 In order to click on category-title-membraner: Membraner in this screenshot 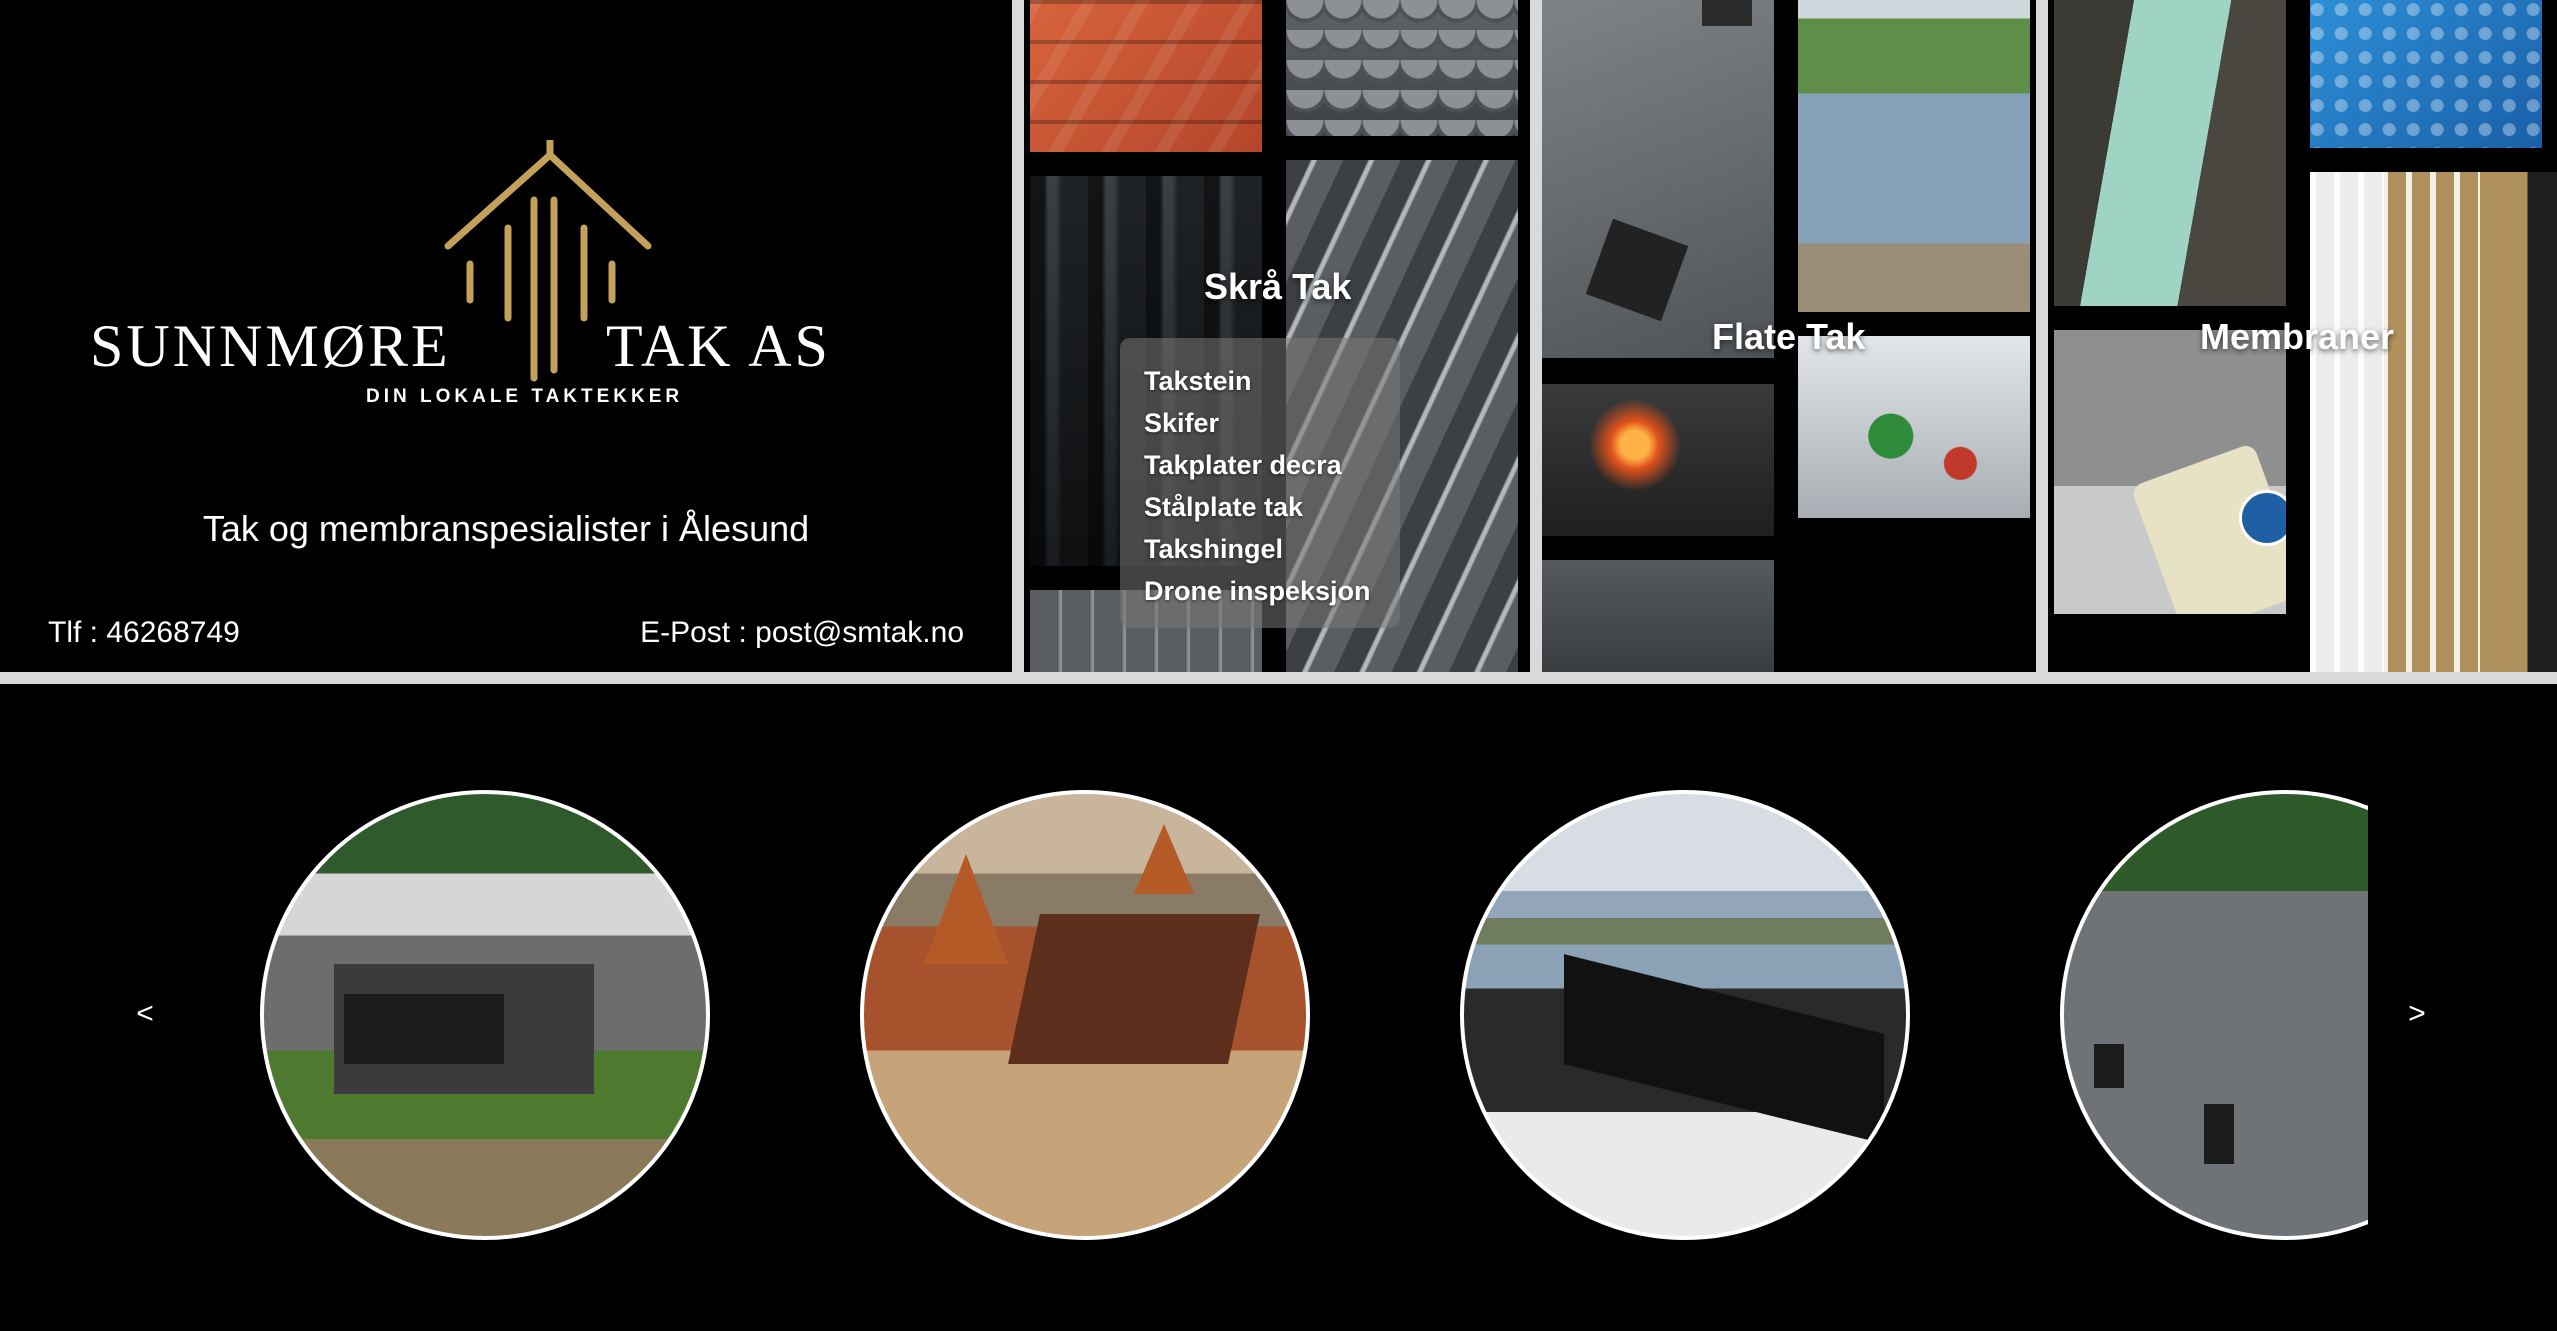, I will do `click(2297, 337)`.